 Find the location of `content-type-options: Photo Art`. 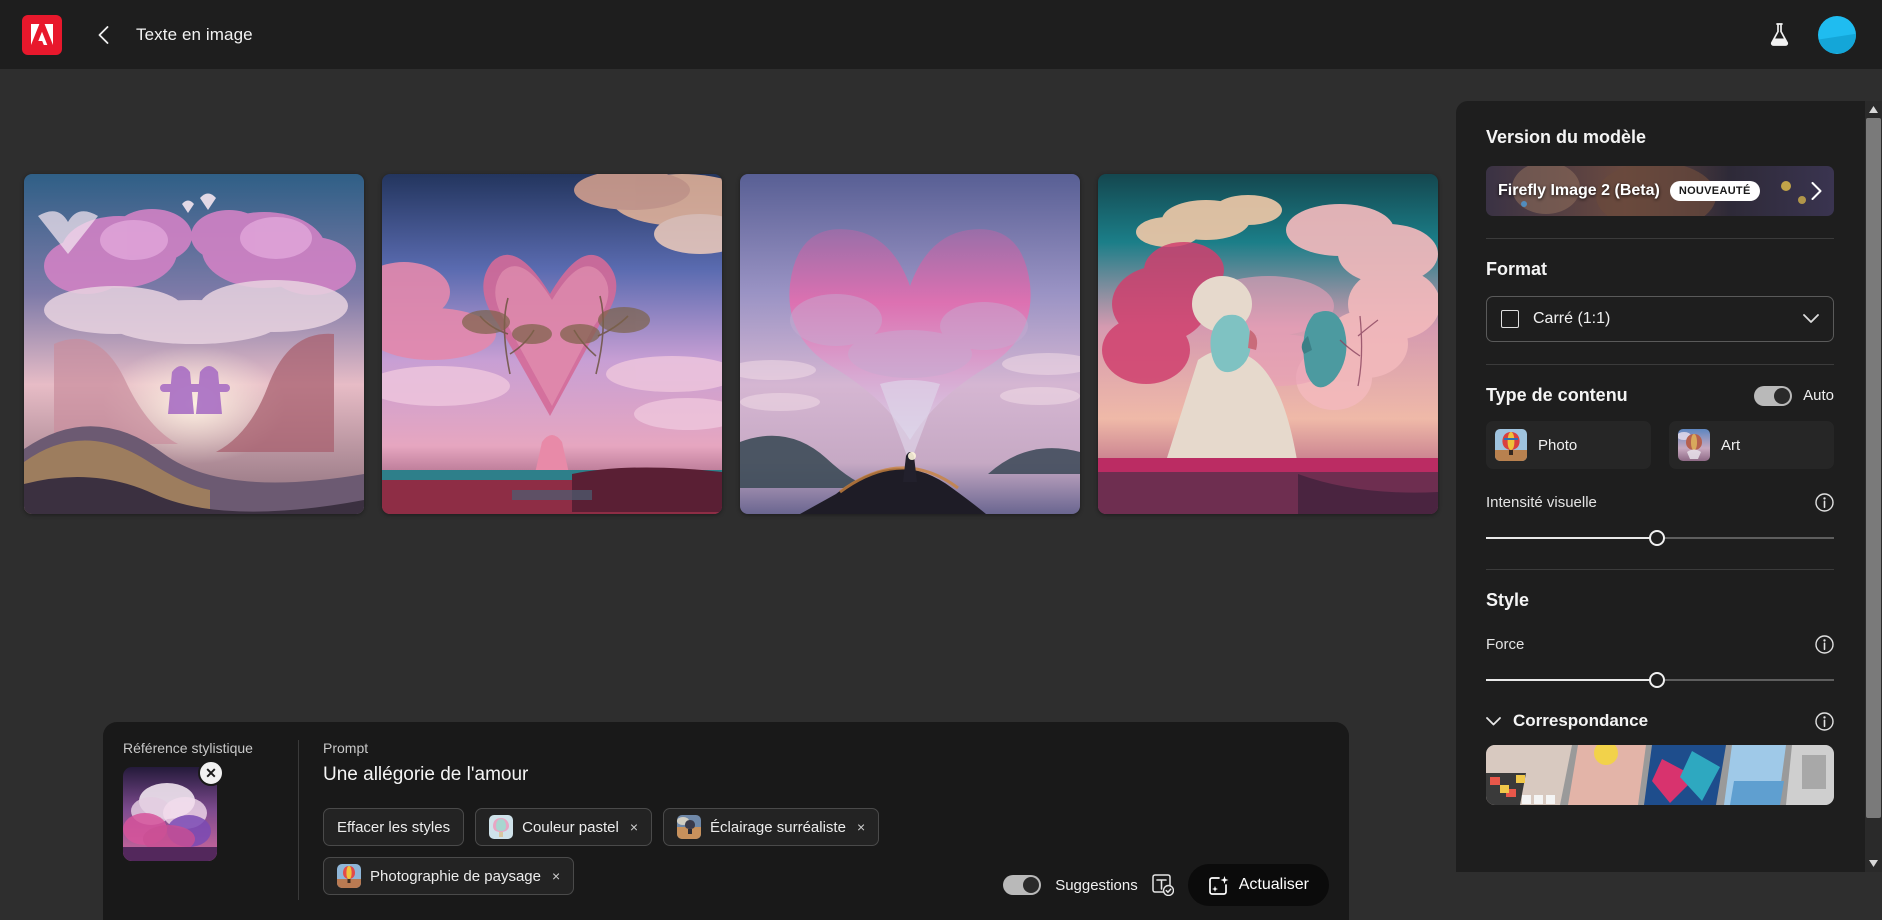

content-type-options: Photo Art is located at coordinates (1660, 445).